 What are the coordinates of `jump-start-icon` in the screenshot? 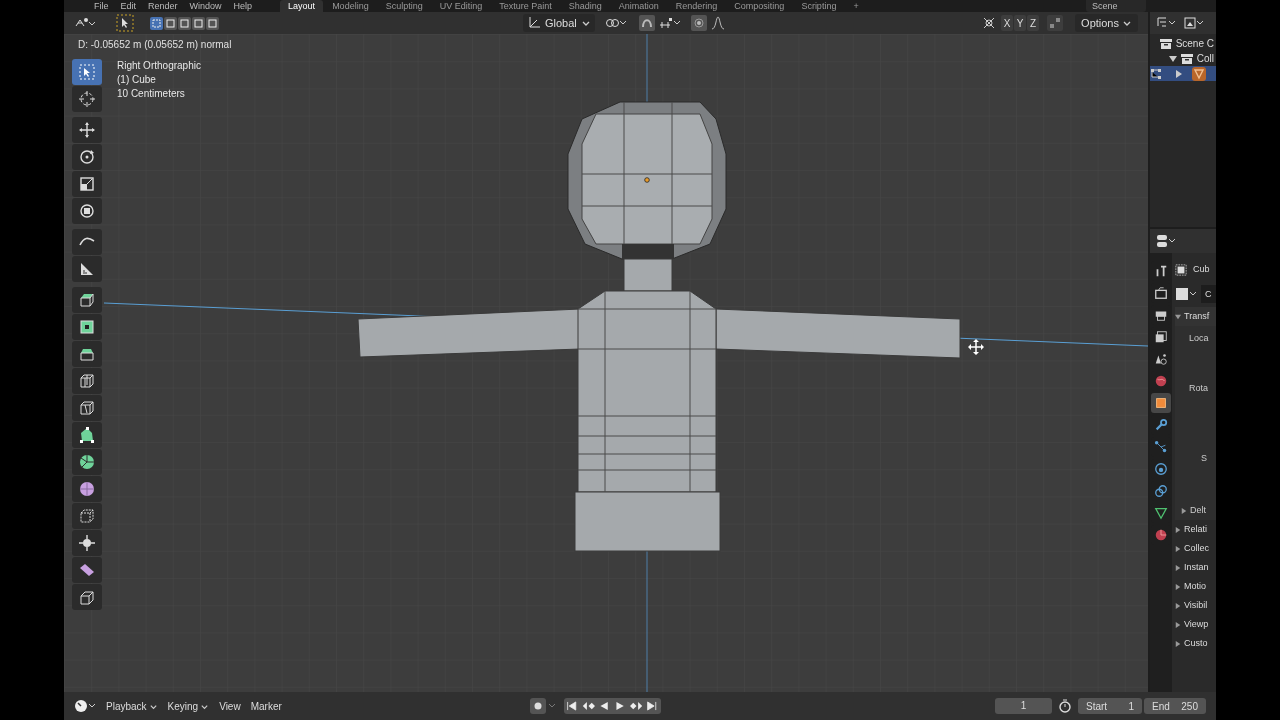 It's located at (572, 706).